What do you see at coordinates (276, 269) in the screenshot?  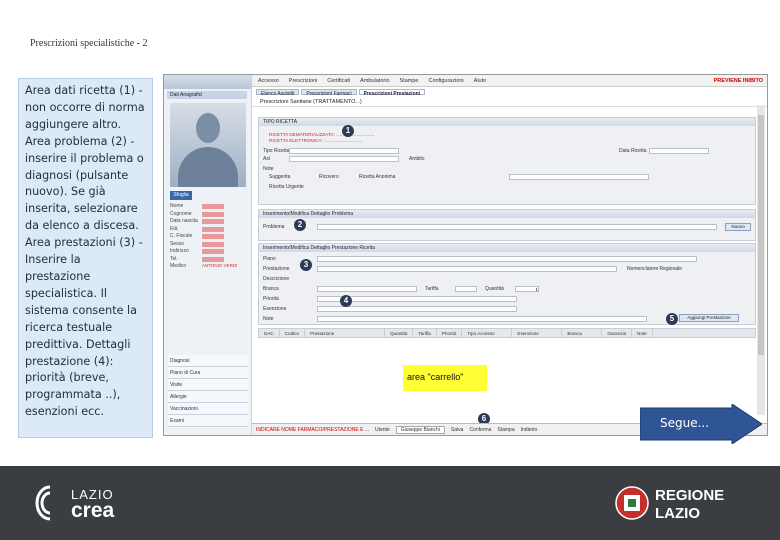 I see `label-prestazione: Prestazione` at bounding box center [276, 269].